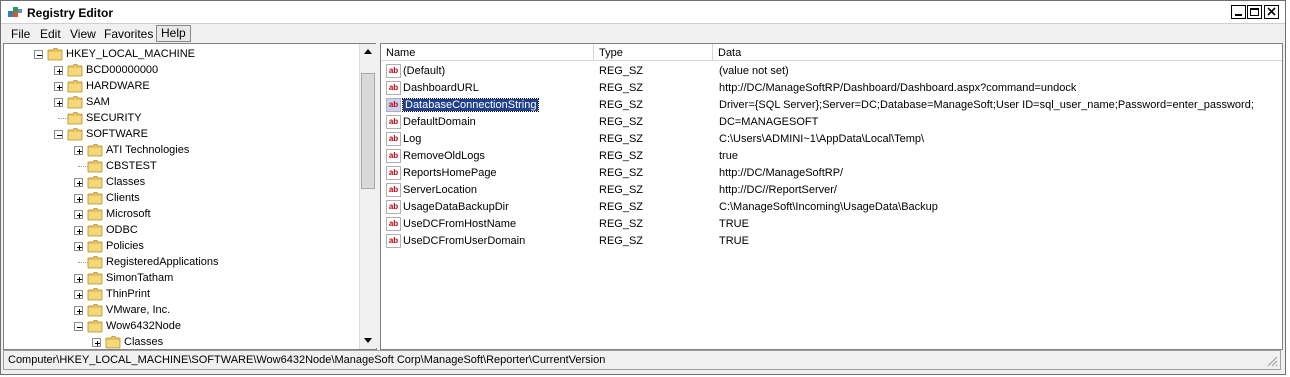 This screenshot has height=377, width=1290. I want to click on tree-item: BCD00000000, so click(179, 70).